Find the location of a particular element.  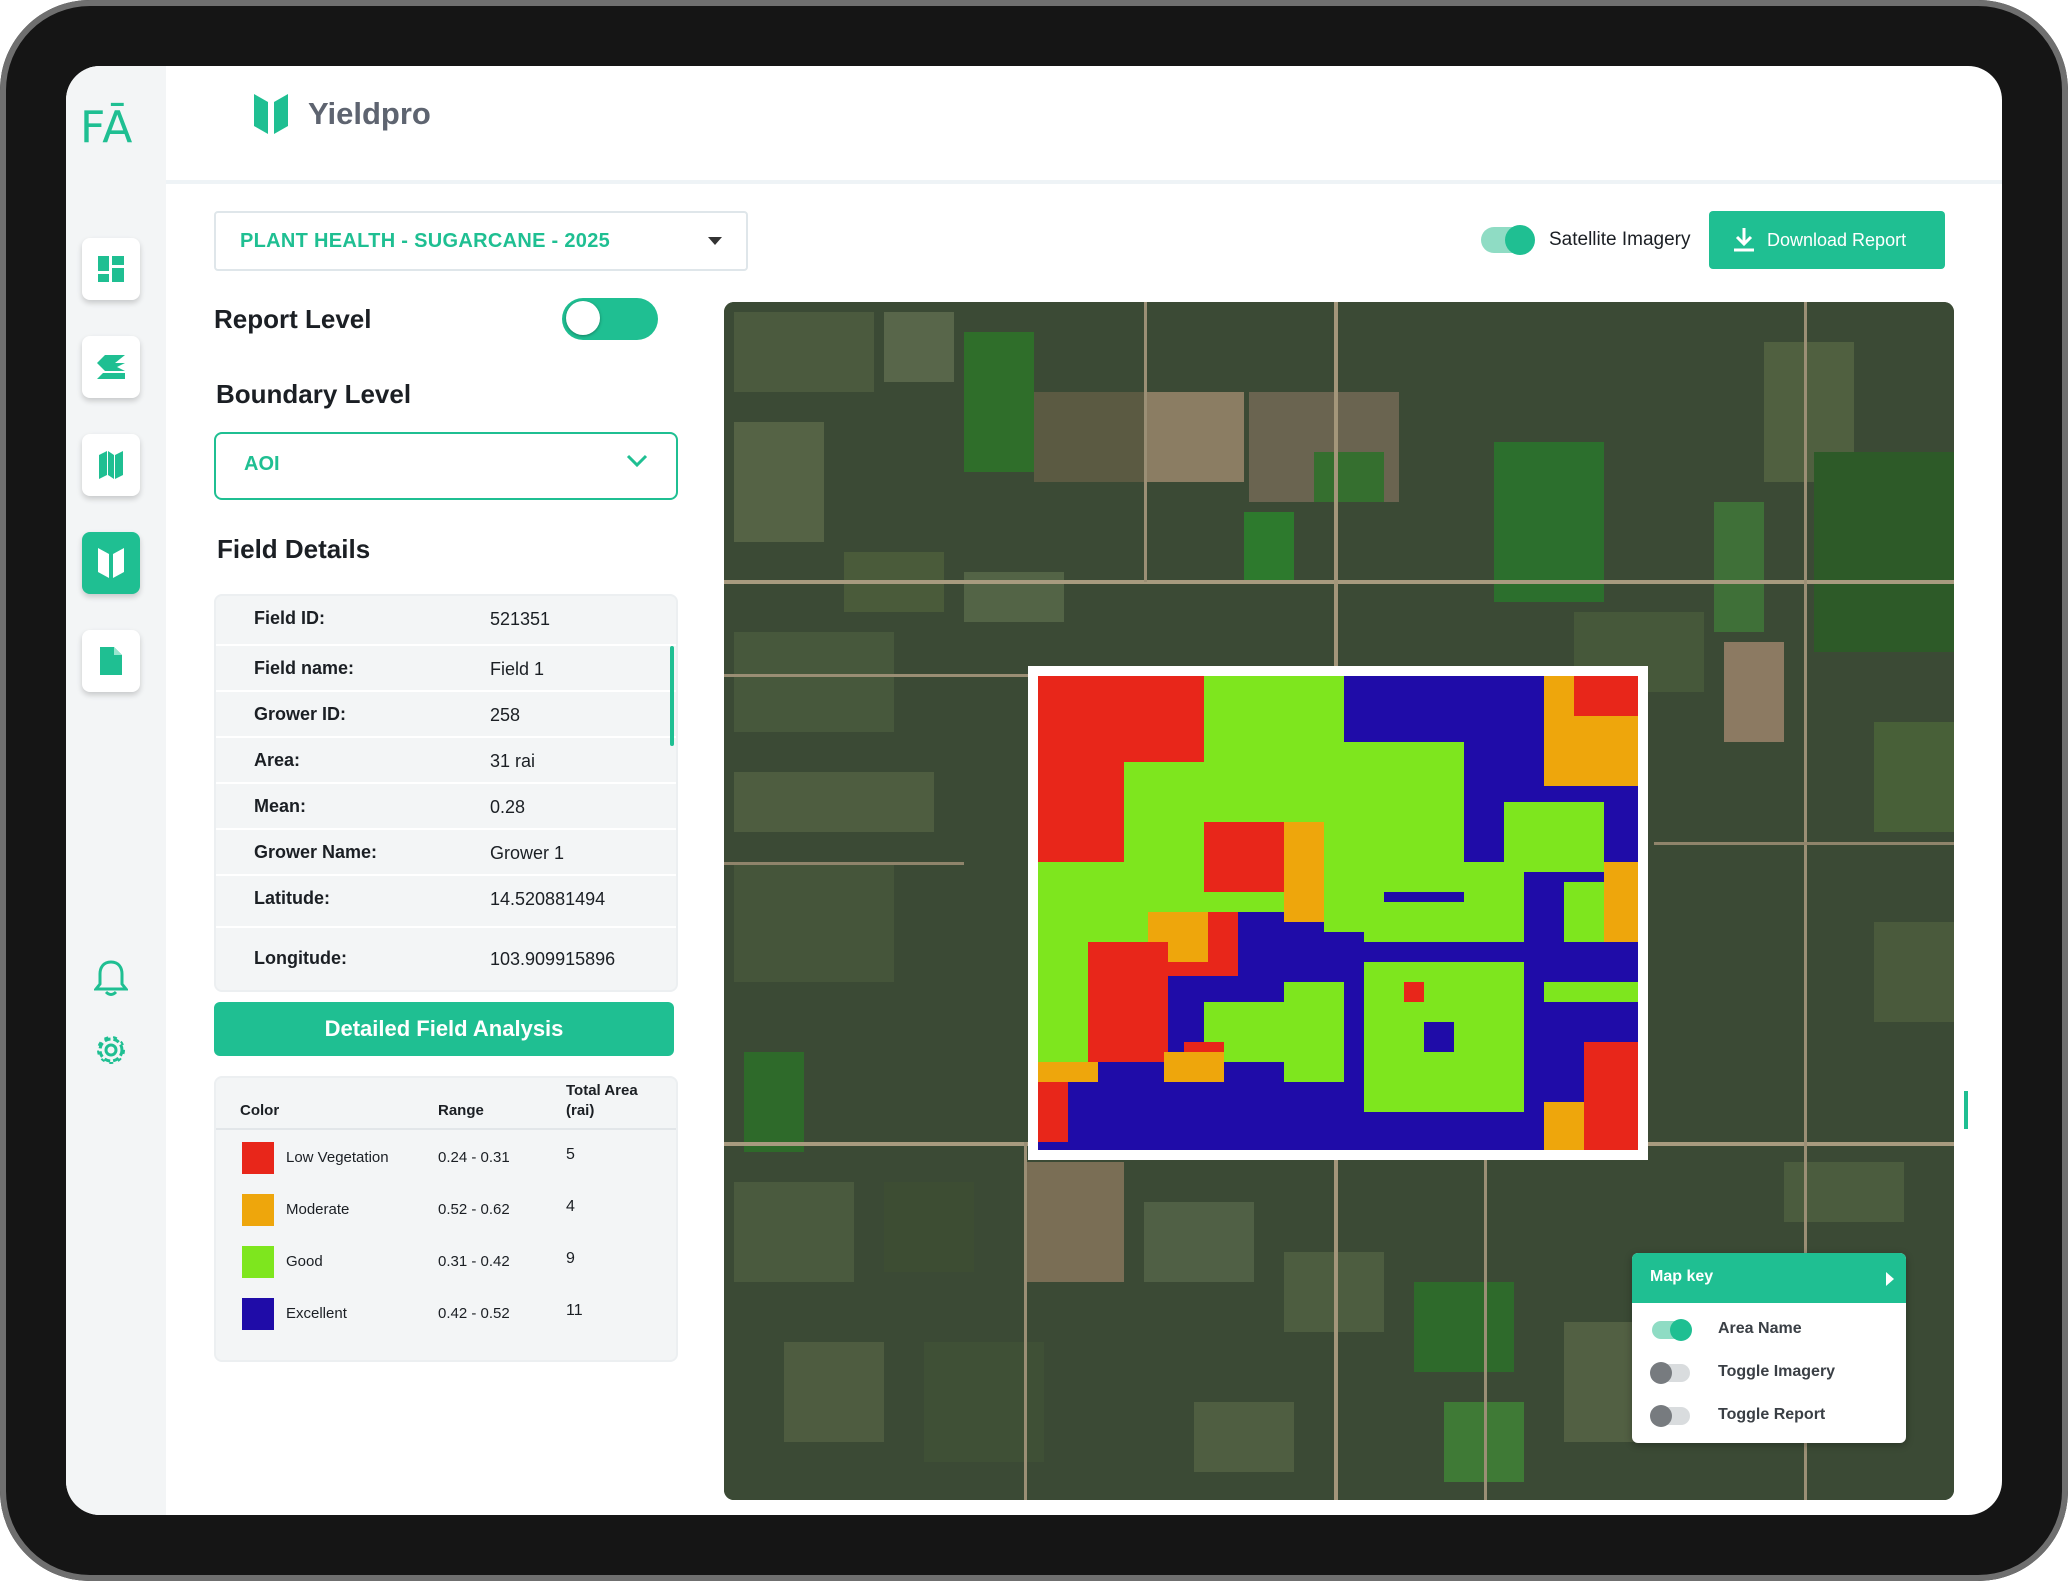

row-key: Field ID: is located at coordinates (289, 618).